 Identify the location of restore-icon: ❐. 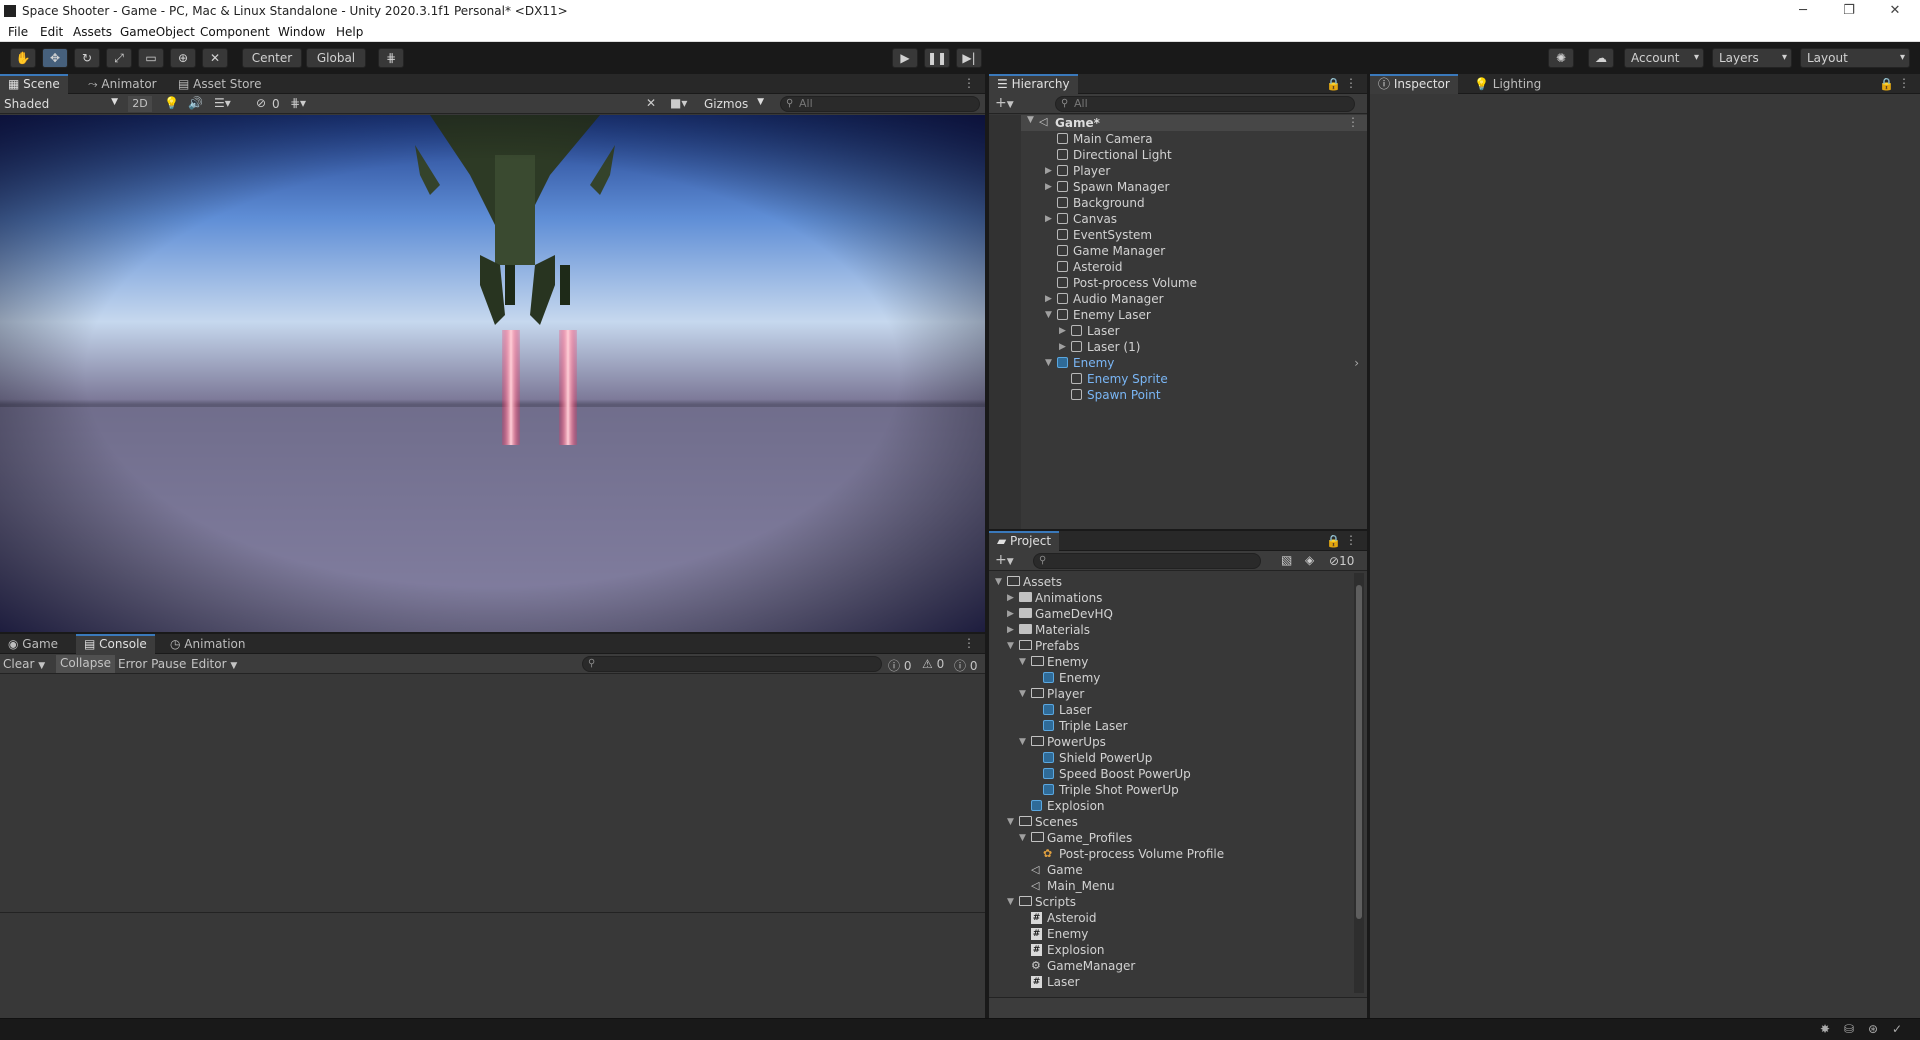
(1849, 11).